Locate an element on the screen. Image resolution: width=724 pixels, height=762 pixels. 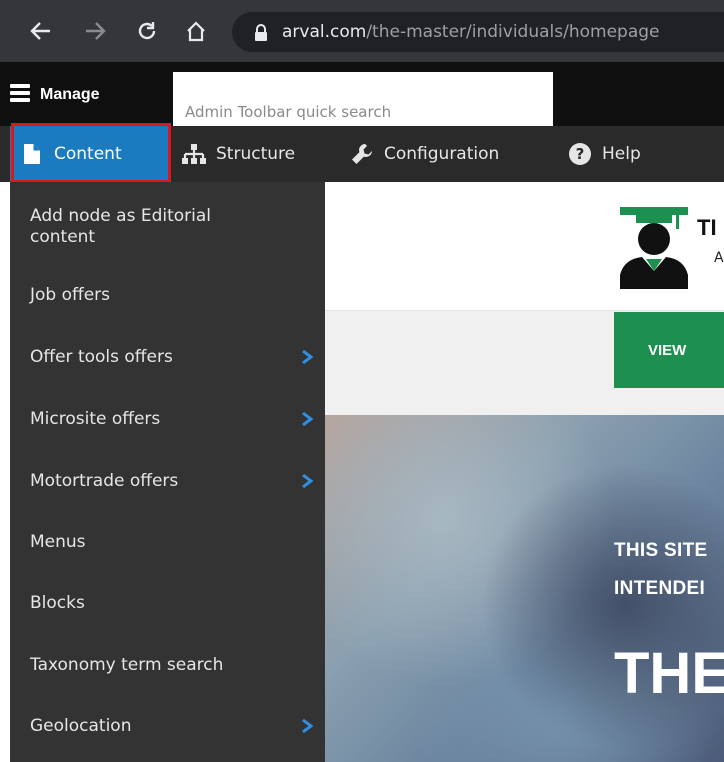
hero-text-line2: INTENDEI is located at coordinates (660, 588).